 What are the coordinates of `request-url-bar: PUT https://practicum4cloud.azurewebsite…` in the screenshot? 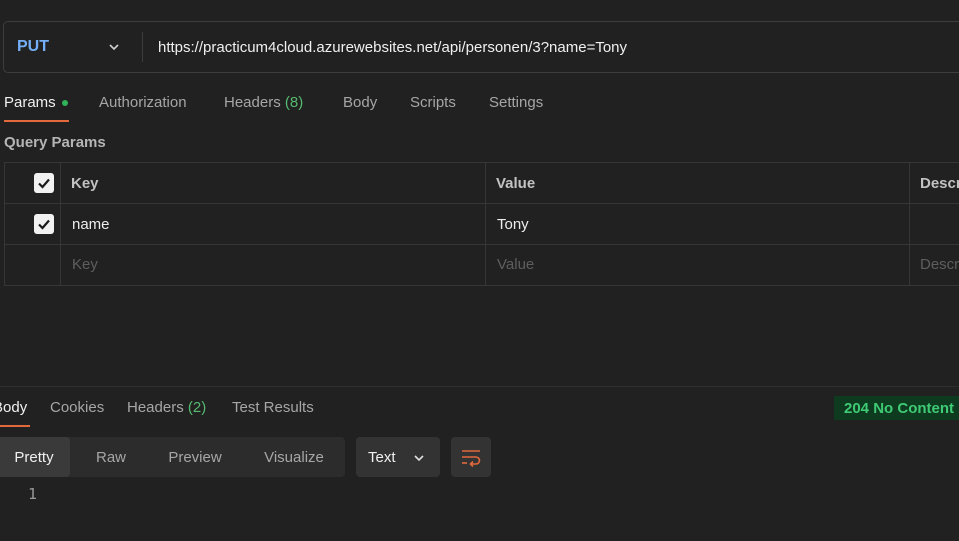 It's located at (481, 47).